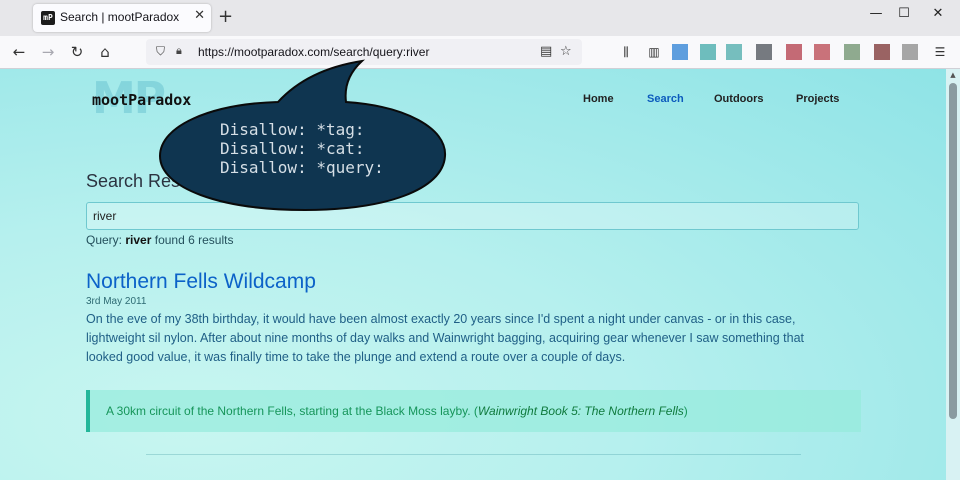 Image resolution: width=960 pixels, height=480 pixels. What do you see at coordinates (598, 99) in the screenshot?
I see `nav-home-link: Home` at bounding box center [598, 99].